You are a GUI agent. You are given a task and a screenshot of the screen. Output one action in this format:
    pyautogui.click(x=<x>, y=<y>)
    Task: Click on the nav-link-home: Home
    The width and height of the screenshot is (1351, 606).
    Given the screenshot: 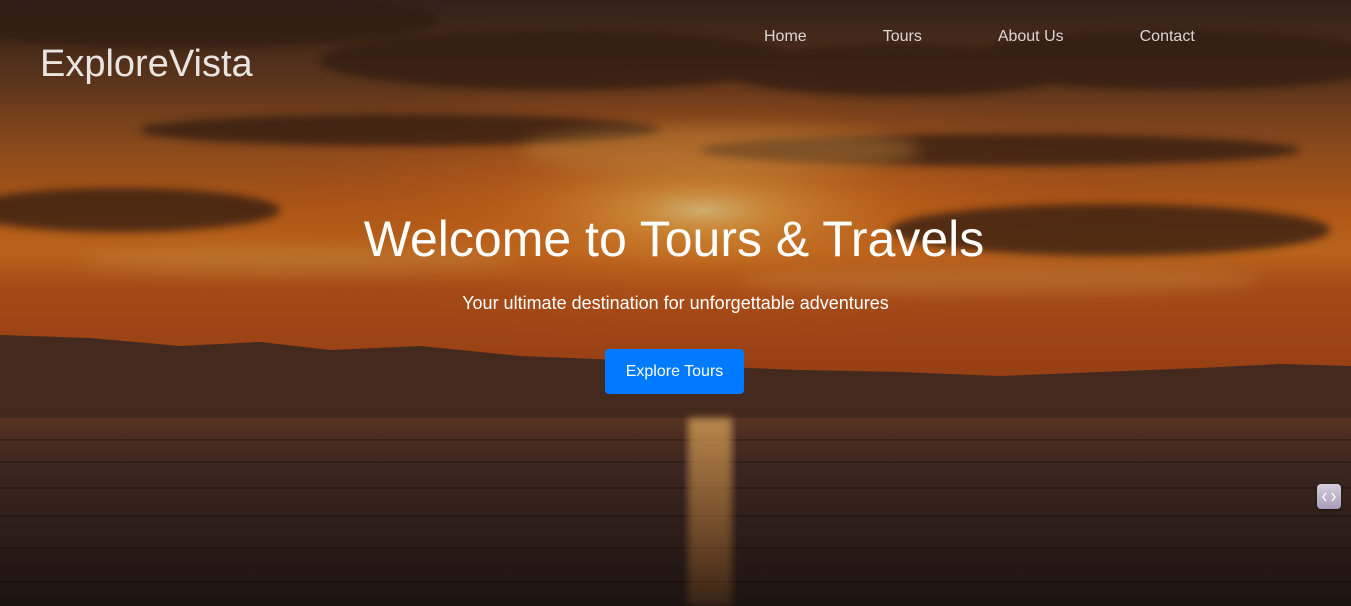 What is the action you would take?
    pyautogui.click(x=785, y=37)
    